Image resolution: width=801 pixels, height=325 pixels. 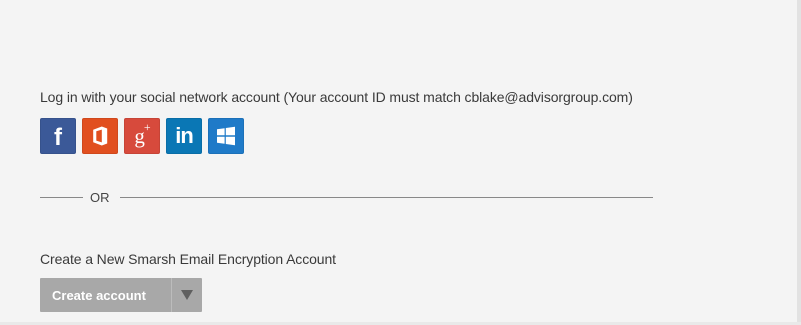 I want to click on windows-icon, so click(x=226, y=136).